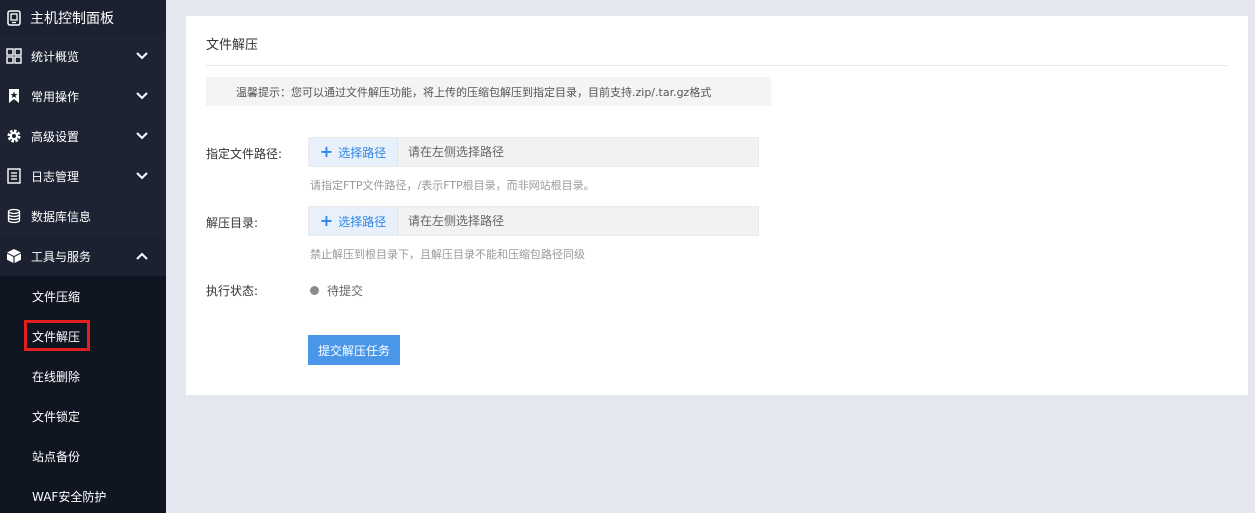 This screenshot has height=513, width=1255. Describe the element at coordinates (83, 456) in the screenshot. I see `sub-item-site-backup: 站点备份` at that location.